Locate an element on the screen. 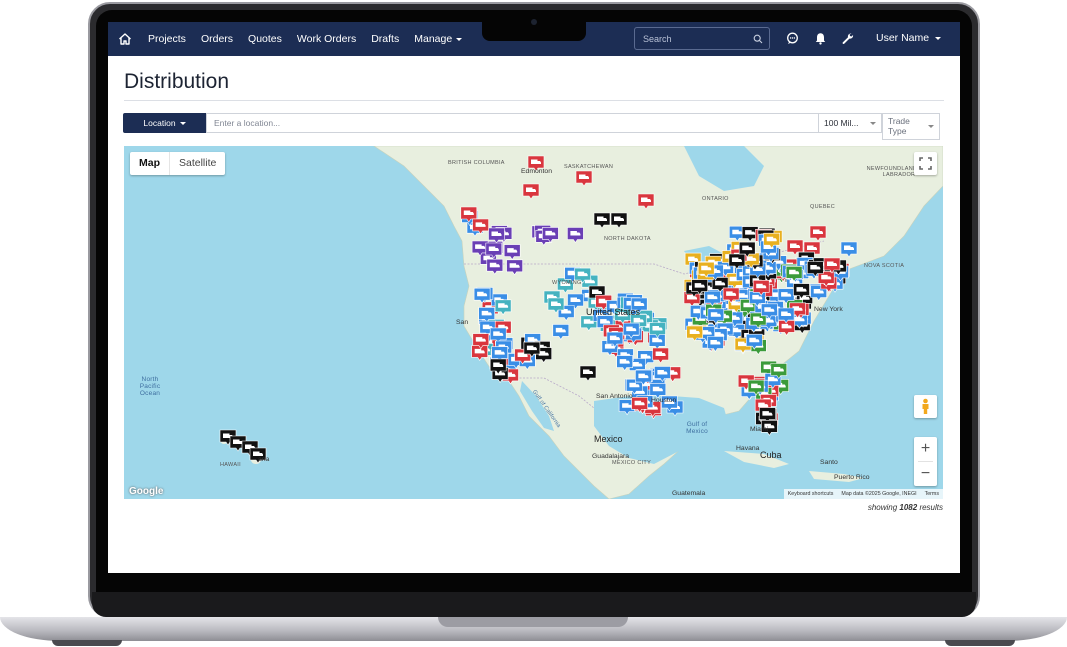 The image size is (1067, 647). map-label: MEXICO CITY is located at coordinates (632, 463).